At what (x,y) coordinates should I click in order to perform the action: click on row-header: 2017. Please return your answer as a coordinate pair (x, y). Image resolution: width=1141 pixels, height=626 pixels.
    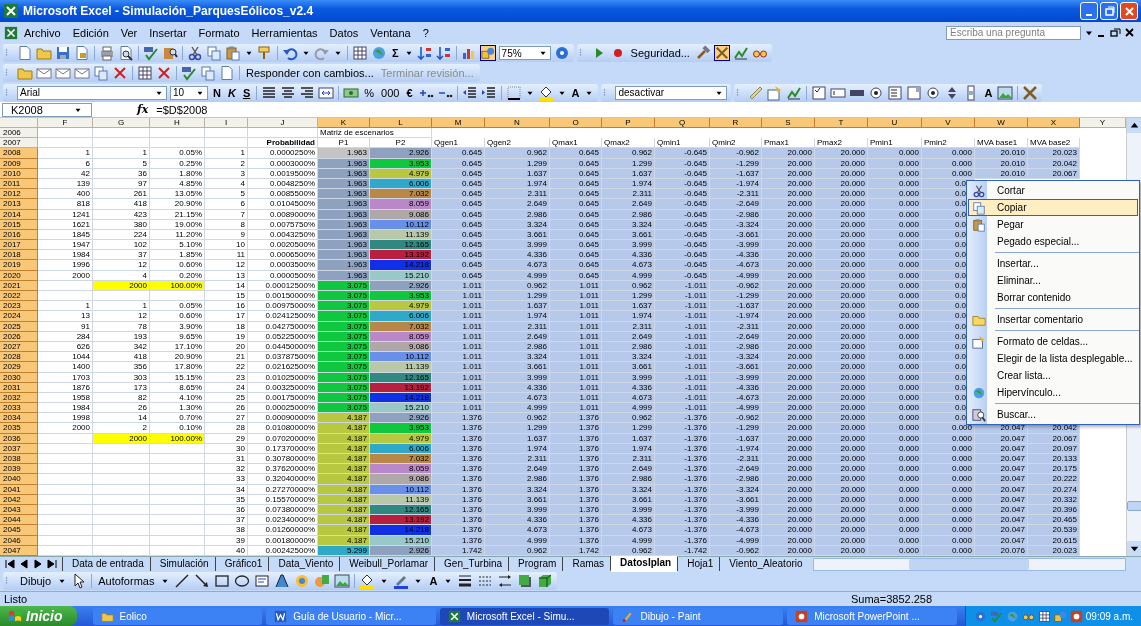
    Looking at the image, I should click on (19, 245).